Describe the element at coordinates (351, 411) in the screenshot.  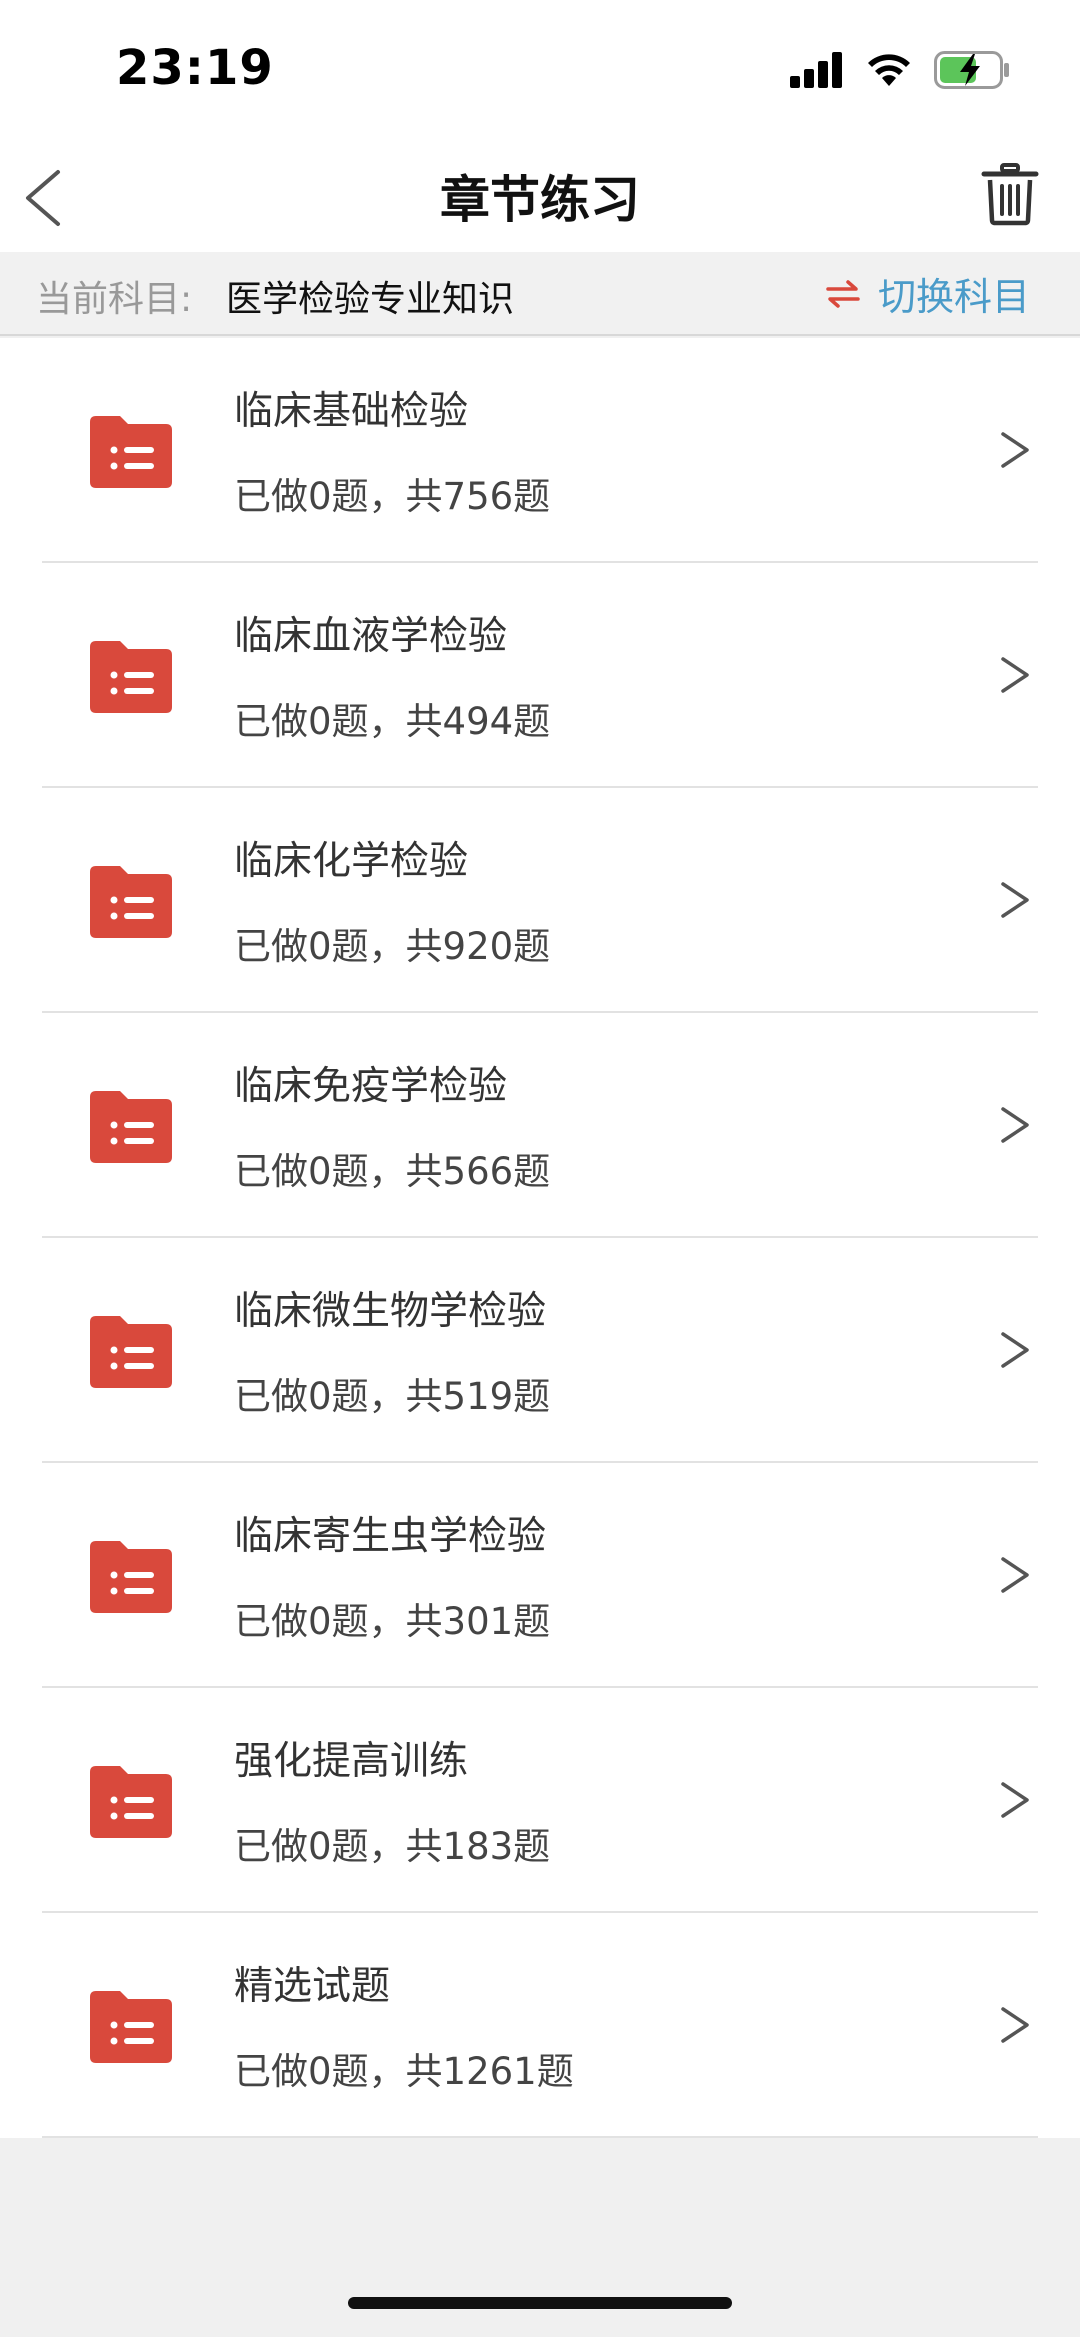
I see `chapter-title: 临床基础检验` at that location.